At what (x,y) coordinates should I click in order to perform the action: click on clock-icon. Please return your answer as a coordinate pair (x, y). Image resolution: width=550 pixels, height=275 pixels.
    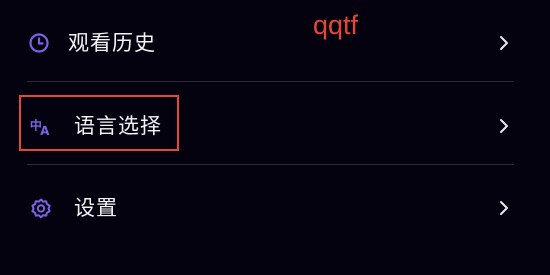
    Looking at the image, I should click on (39, 43).